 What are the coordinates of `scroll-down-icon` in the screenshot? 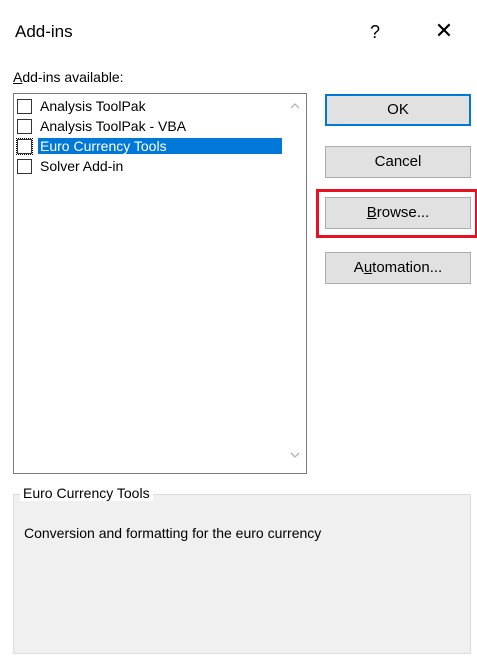 It's located at (295, 458).